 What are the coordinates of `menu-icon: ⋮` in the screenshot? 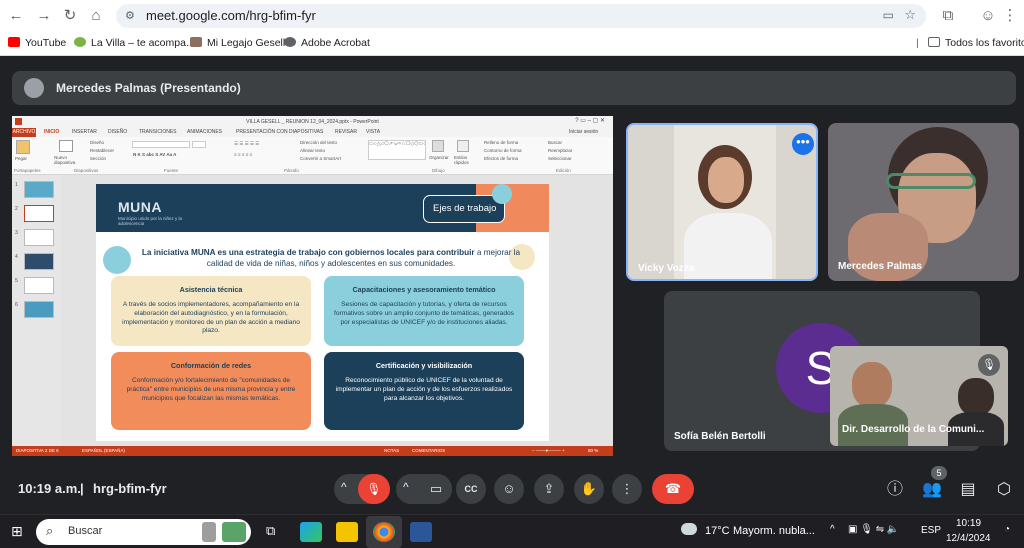 It's located at (1010, 16).